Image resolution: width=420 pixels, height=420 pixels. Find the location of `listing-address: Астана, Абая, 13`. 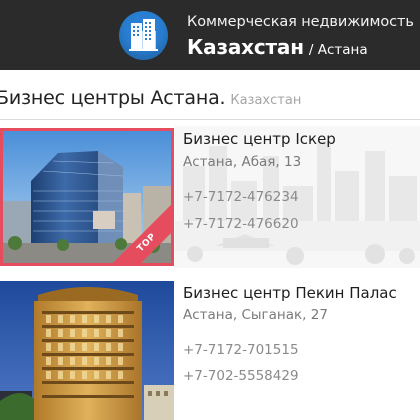

listing-address: Астана, Абая, 13 is located at coordinates (242, 162).